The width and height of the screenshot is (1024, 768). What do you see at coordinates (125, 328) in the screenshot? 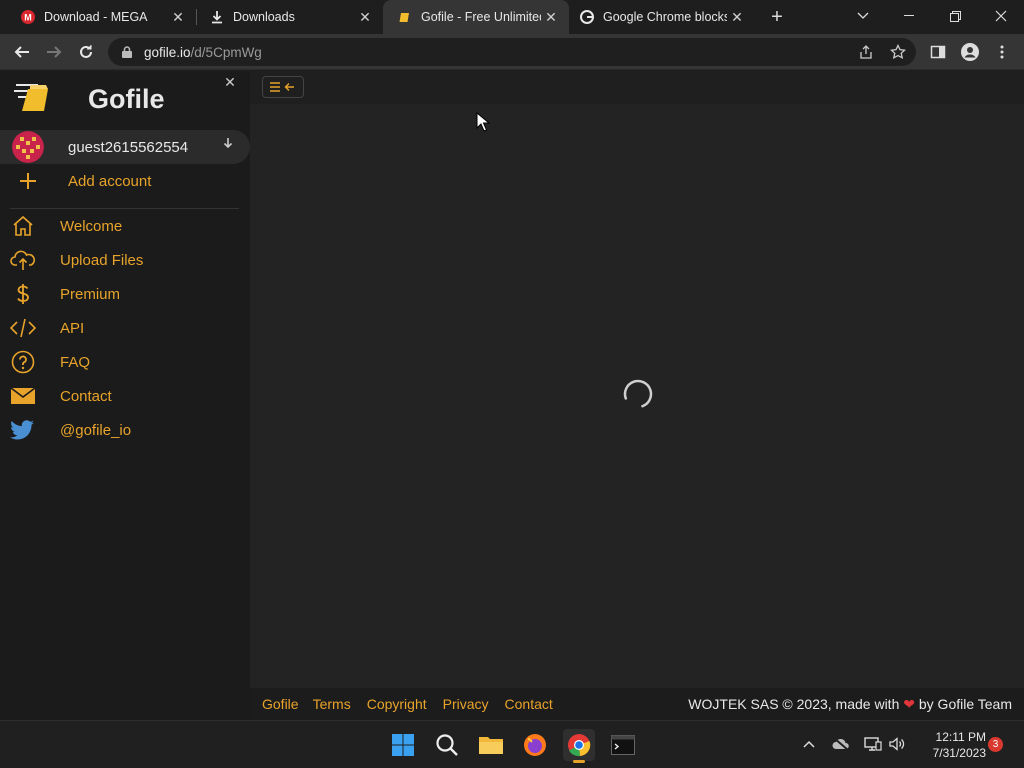
I see `sidebar-item-api: API` at bounding box center [125, 328].